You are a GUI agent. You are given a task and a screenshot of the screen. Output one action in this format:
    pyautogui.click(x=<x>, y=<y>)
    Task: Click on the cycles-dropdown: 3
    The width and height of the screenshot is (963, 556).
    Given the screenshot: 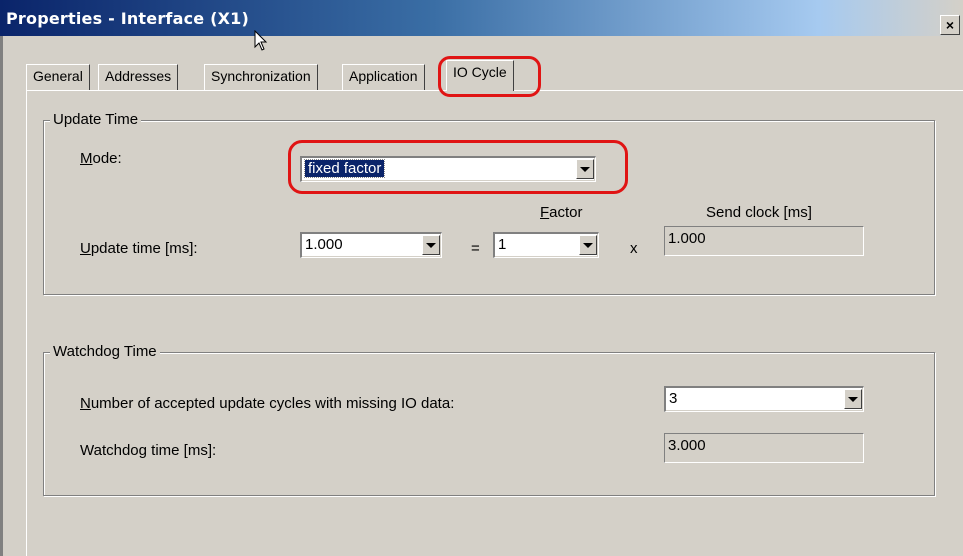 What is the action you would take?
    pyautogui.click(x=764, y=399)
    